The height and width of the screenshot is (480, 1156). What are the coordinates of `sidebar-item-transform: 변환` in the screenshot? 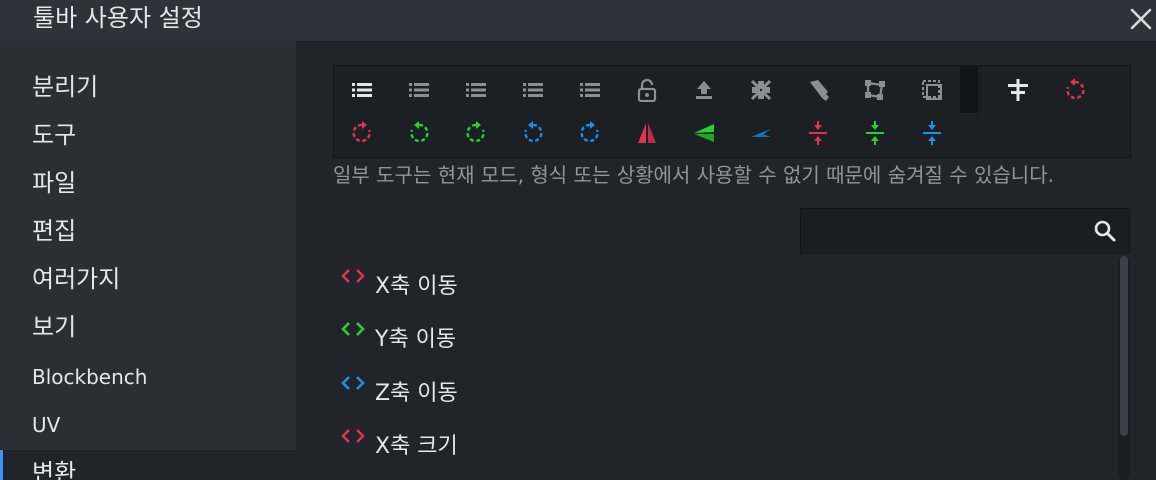 It's located at (148, 465).